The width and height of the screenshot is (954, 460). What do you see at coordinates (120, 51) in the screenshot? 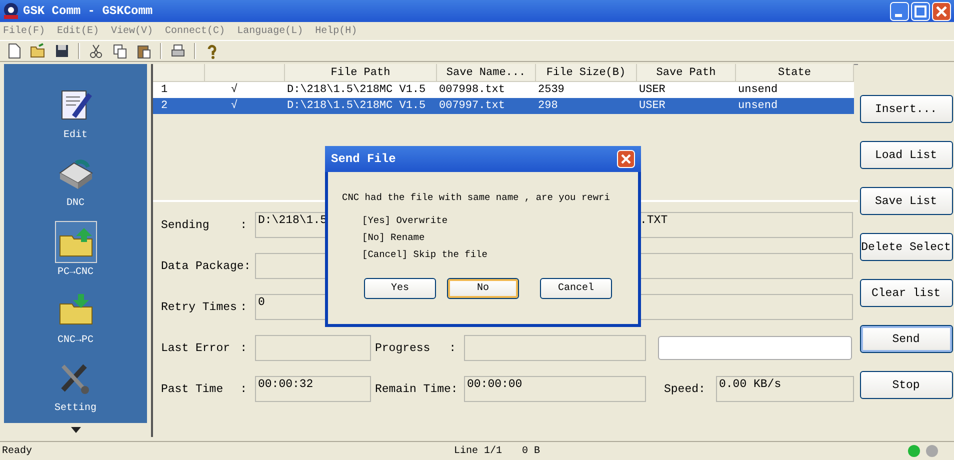
I see `copy-icon` at bounding box center [120, 51].